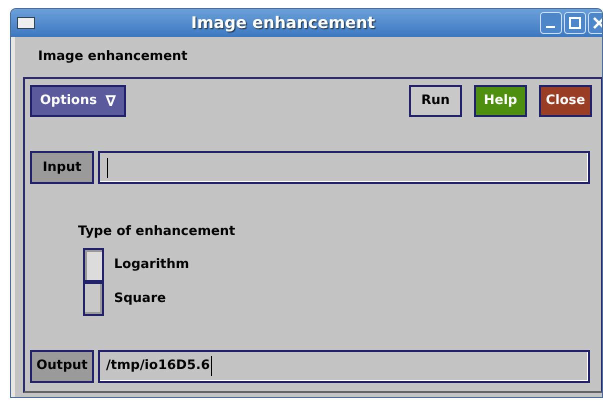  Describe the element at coordinates (152, 265) in the screenshot. I see `option-label: Logarithm` at that location.